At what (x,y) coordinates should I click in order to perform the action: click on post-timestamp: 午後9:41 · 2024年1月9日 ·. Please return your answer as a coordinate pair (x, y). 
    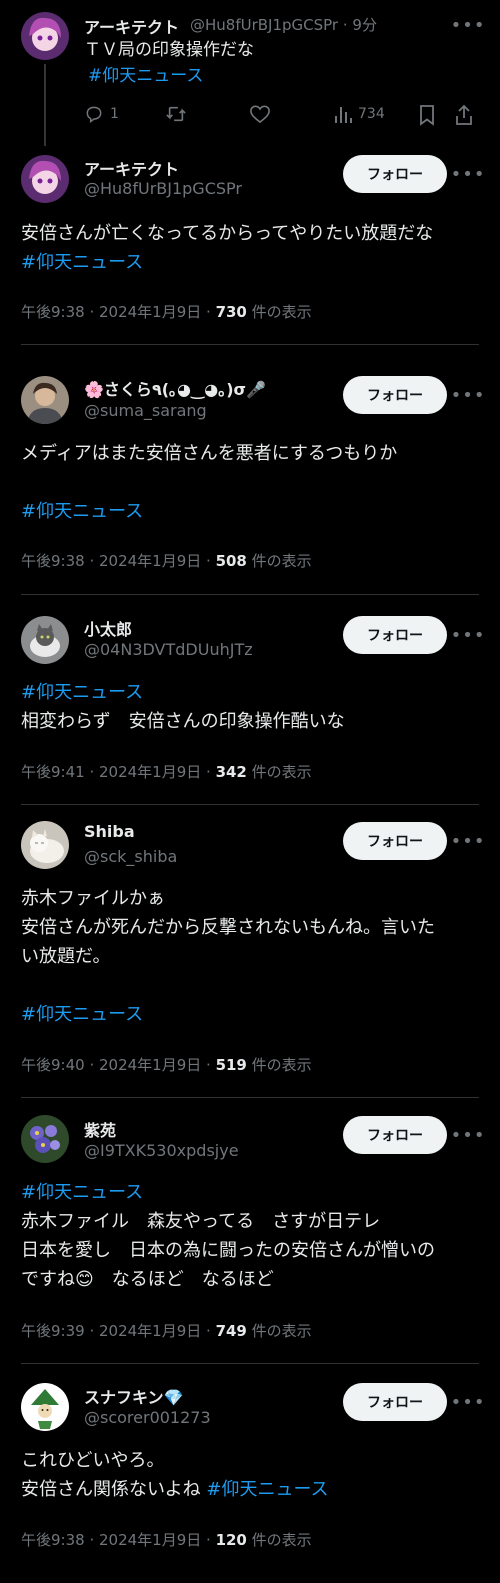
    Looking at the image, I should click on (118, 772).